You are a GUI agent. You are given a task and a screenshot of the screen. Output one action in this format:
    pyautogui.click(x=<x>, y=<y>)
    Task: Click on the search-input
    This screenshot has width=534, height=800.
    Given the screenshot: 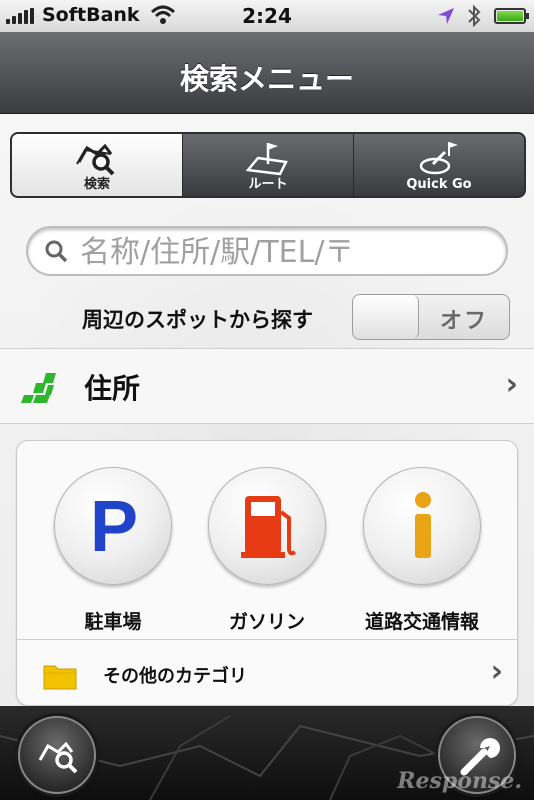 What is the action you would take?
    pyautogui.click(x=290, y=252)
    